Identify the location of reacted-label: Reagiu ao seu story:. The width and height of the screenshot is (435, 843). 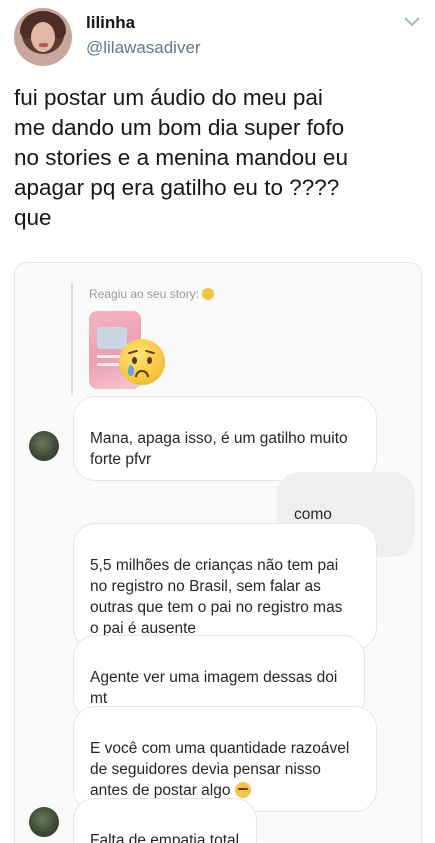
(152, 294).